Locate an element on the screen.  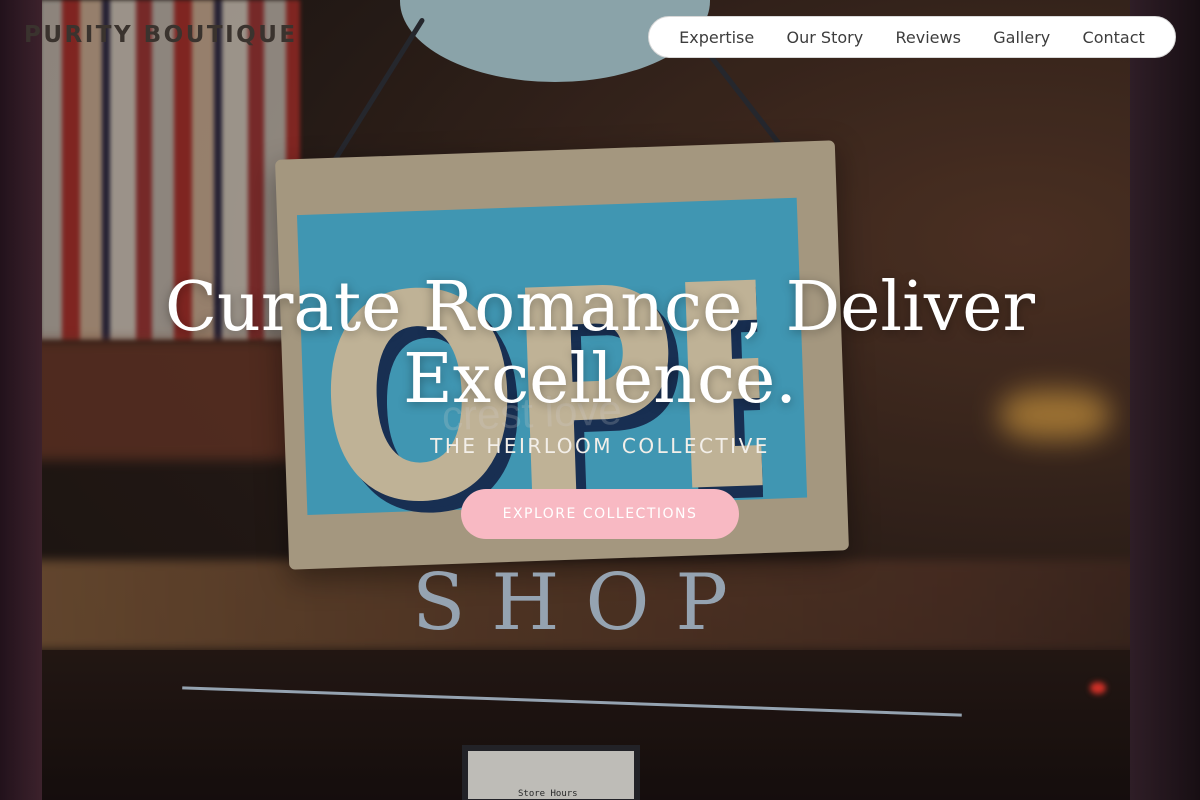
nav-link-contact: Contact is located at coordinates (1114, 37).